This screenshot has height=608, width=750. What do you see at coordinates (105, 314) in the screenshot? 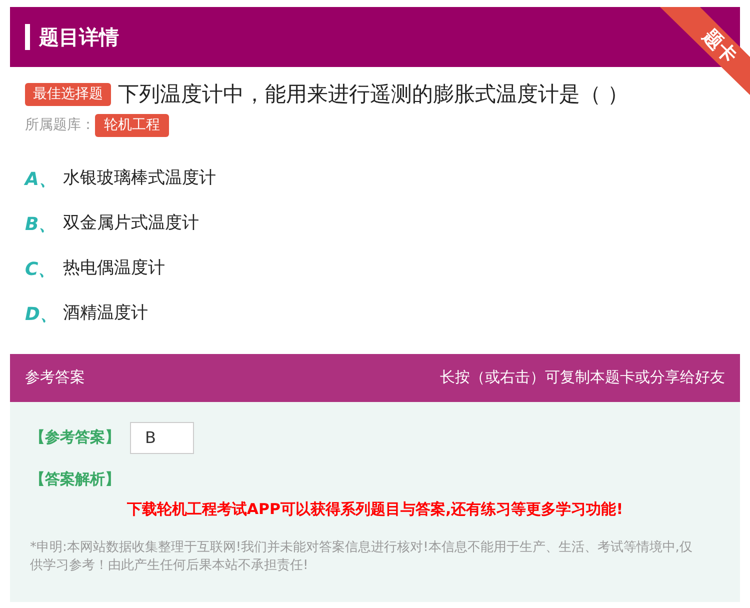
I see `option-text: 酒精温度计` at bounding box center [105, 314].